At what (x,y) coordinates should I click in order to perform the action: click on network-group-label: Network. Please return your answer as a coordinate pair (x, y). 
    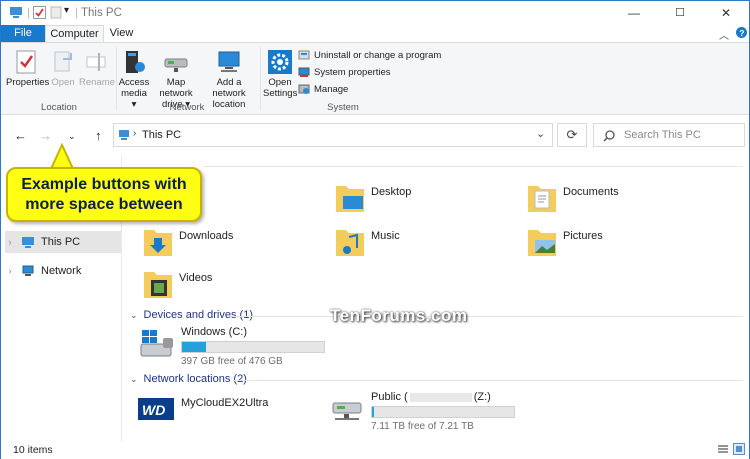
    Looking at the image, I should click on (187, 107).